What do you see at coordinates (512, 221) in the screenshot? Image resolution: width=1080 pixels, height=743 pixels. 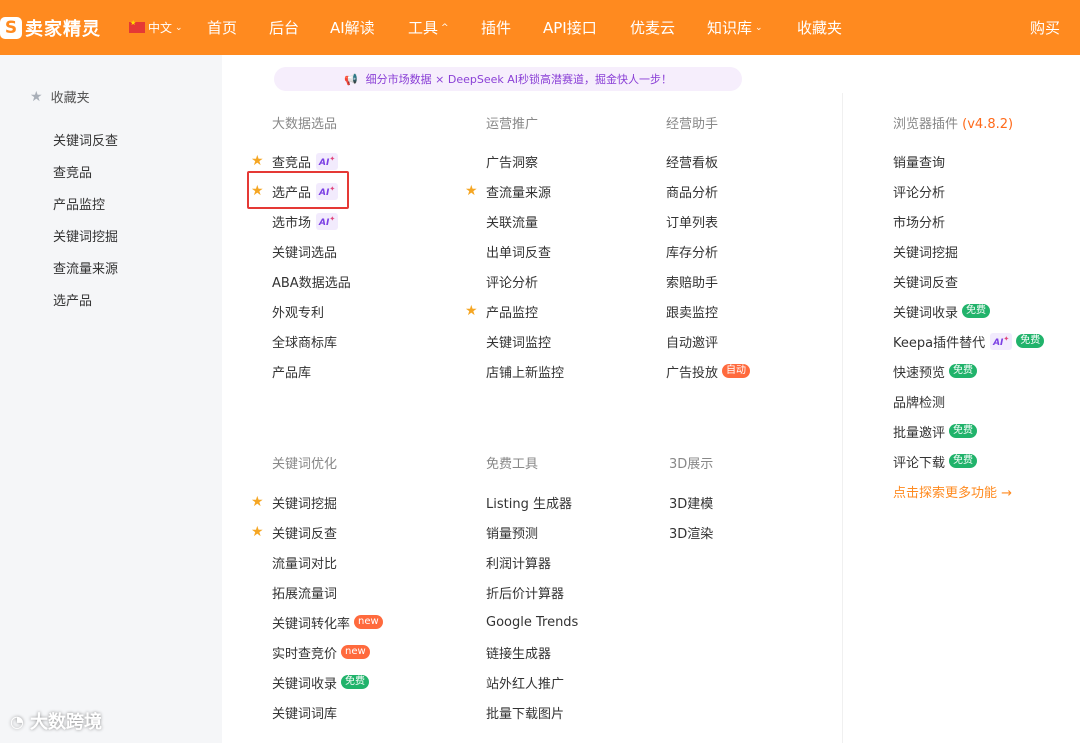 I see `menu-item: 关联流量` at bounding box center [512, 221].